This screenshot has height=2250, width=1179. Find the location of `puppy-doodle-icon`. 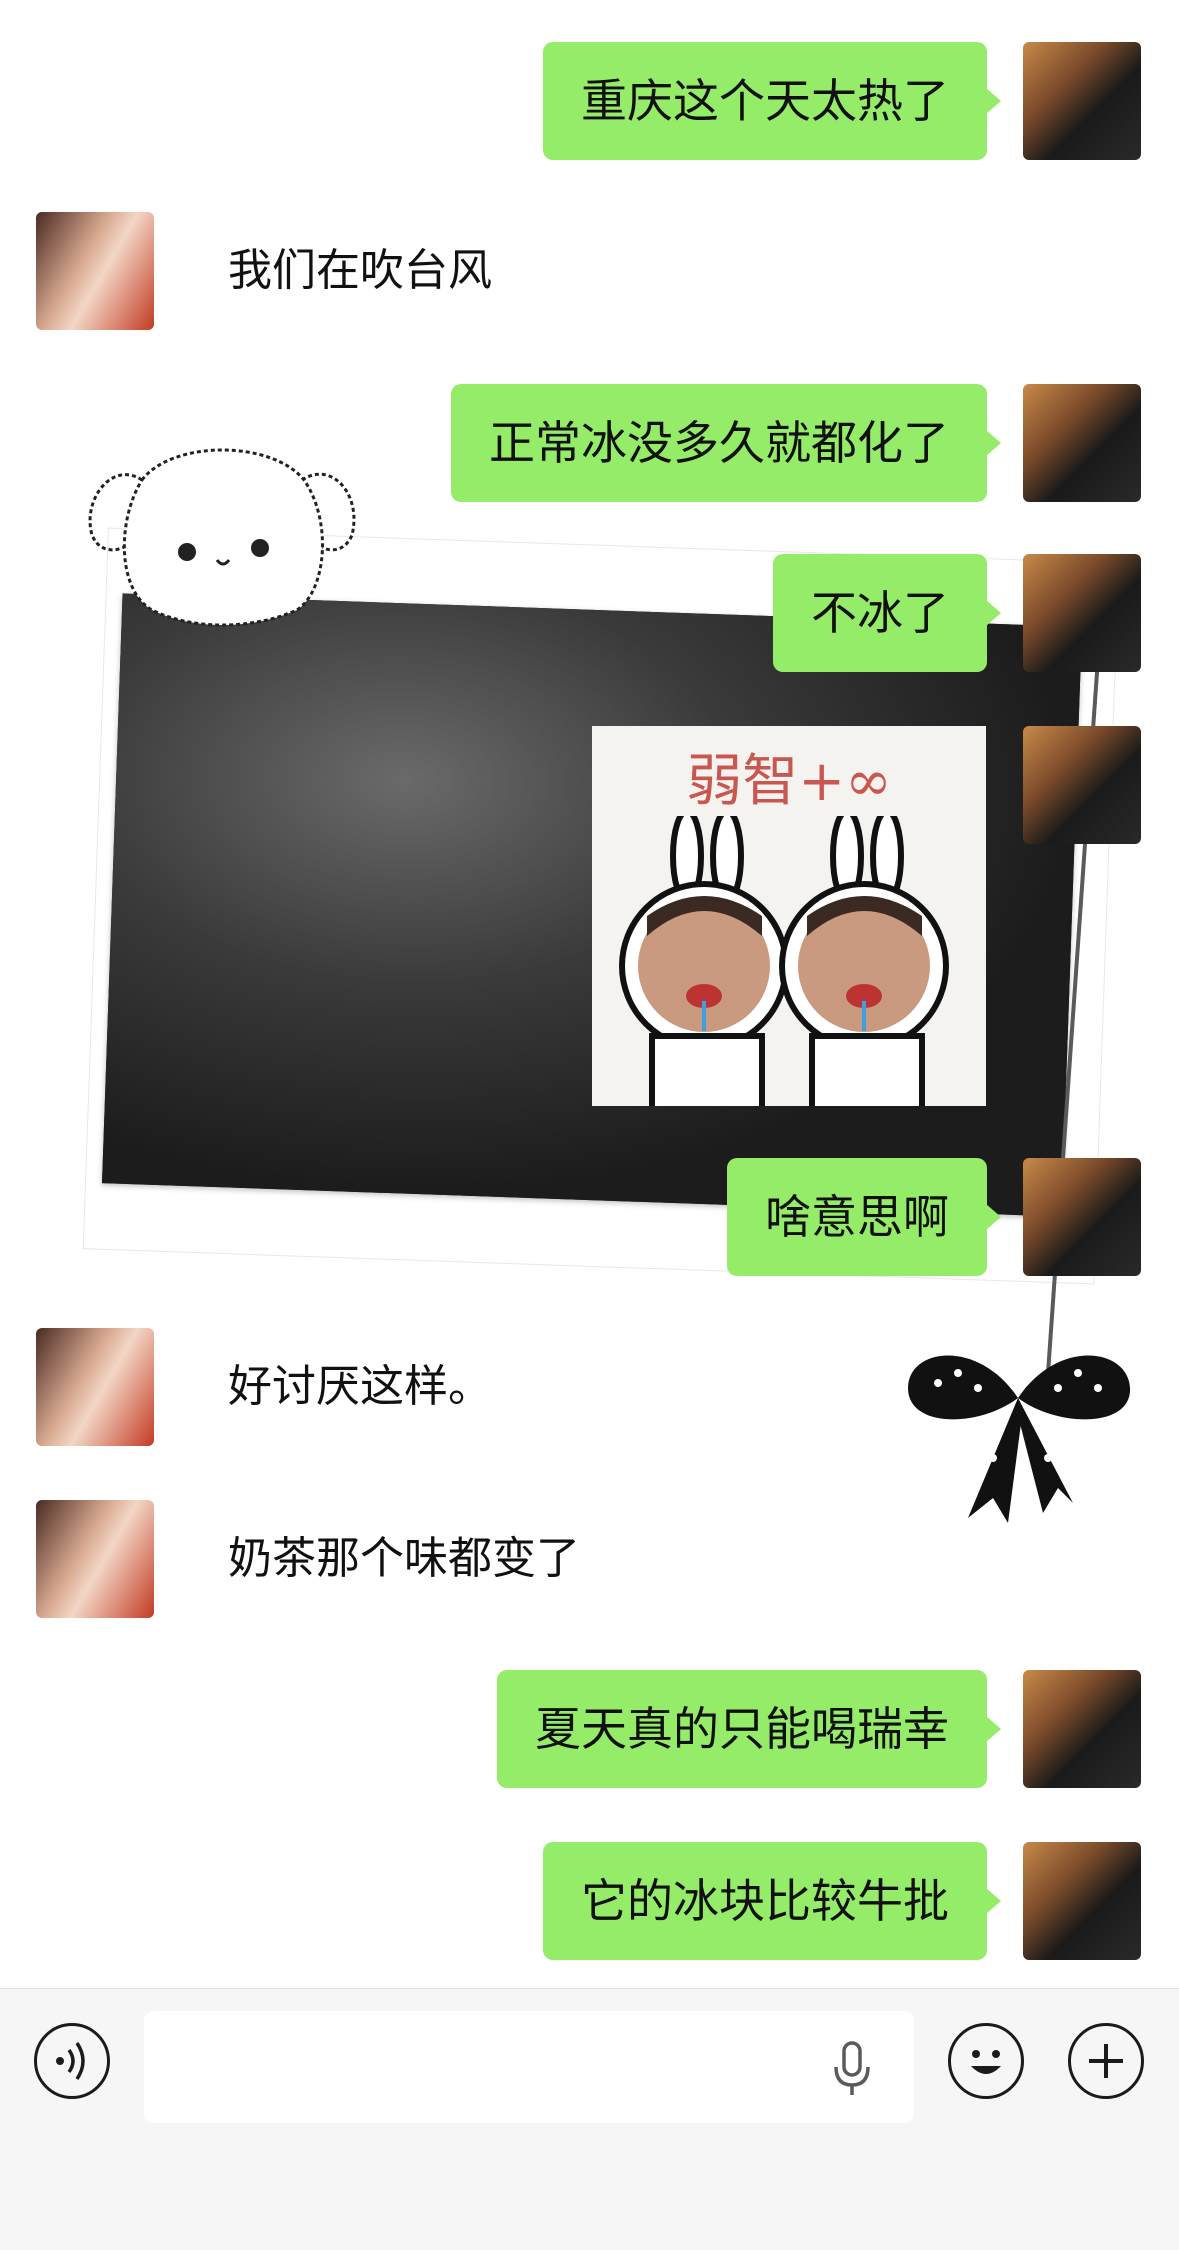

puppy-doodle-icon is located at coordinates (222, 537).